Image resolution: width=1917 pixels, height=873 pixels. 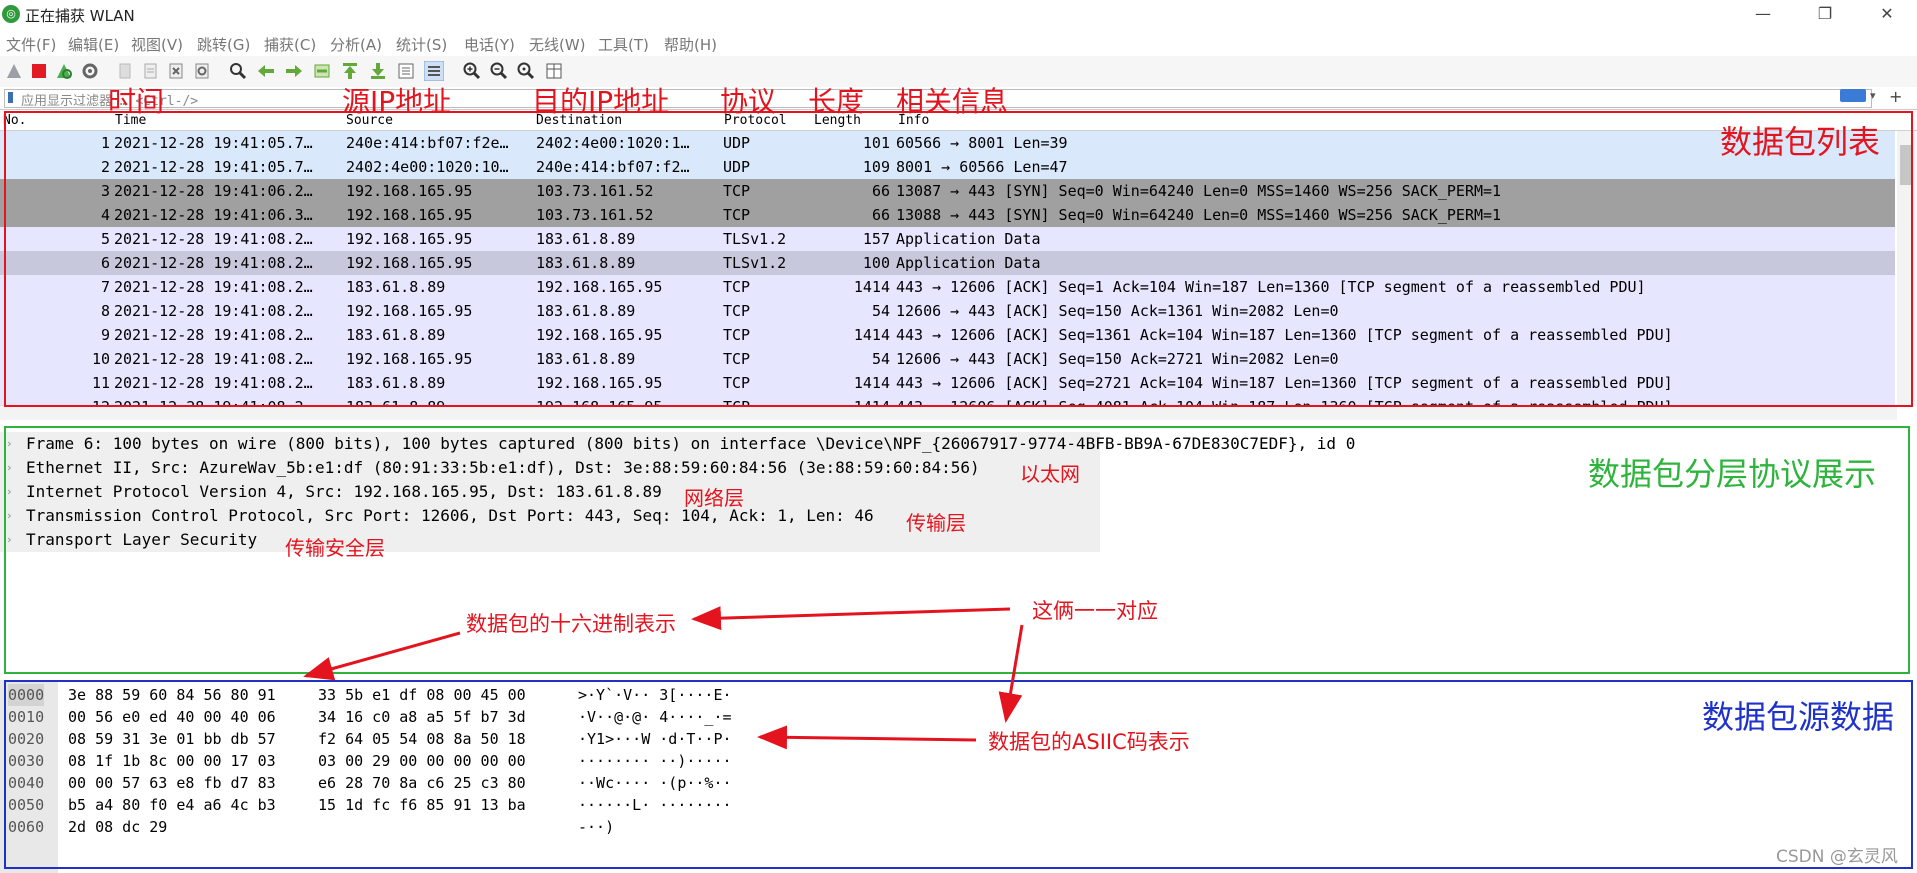 I want to click on close-file-icon, so click(x=176, y=71).